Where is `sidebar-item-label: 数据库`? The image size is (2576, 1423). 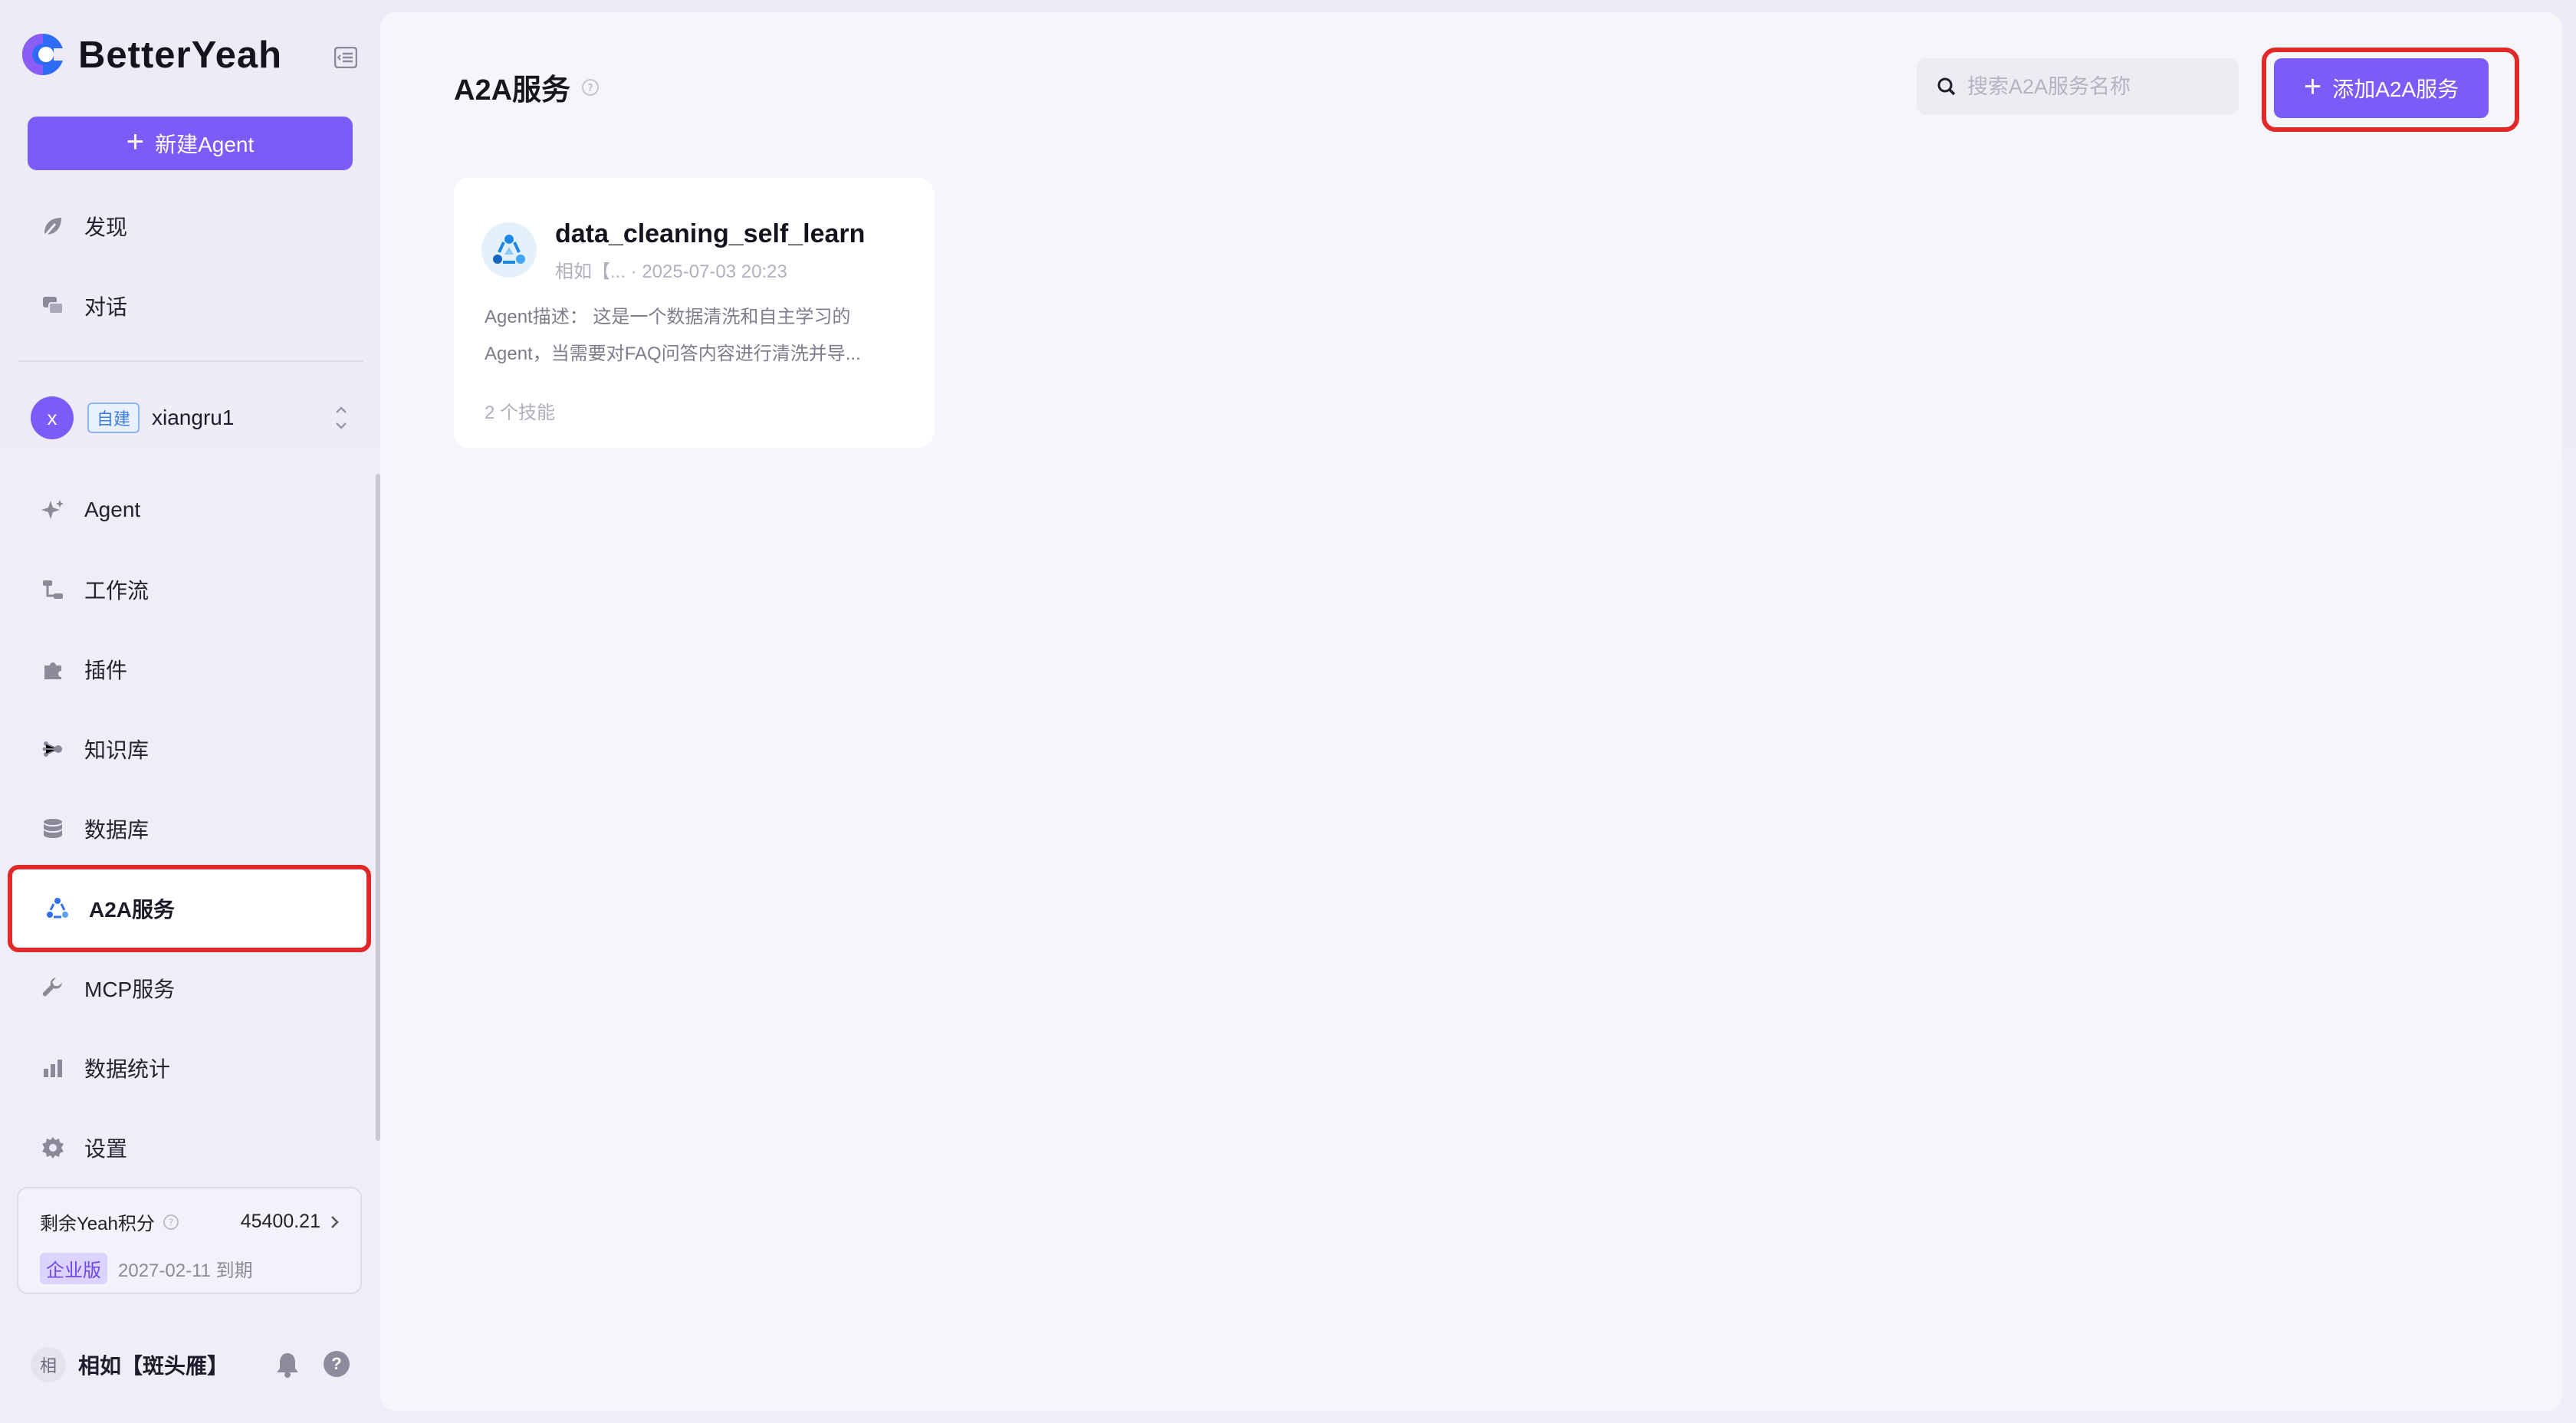 sidebar-item-label: 数据库 is located at coordinates (117, 830).